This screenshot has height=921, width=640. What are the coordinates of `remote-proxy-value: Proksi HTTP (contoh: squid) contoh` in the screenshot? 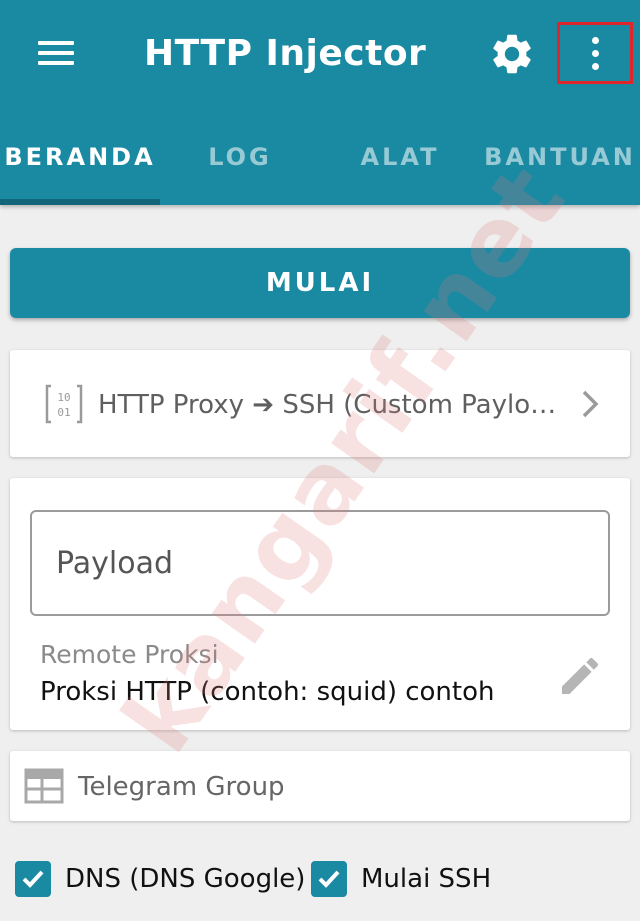 It's located at (267, 692).